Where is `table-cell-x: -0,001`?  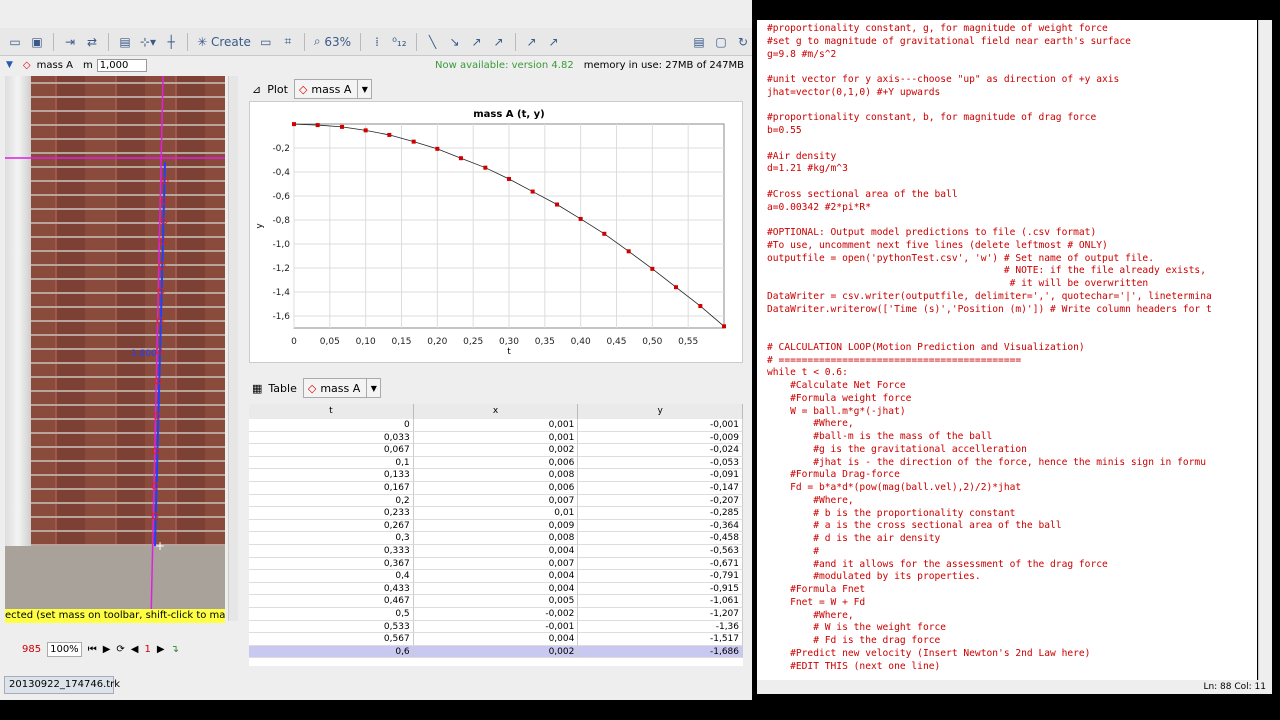 table-cell-x: -0,001 is located at coordinates (496, 627).